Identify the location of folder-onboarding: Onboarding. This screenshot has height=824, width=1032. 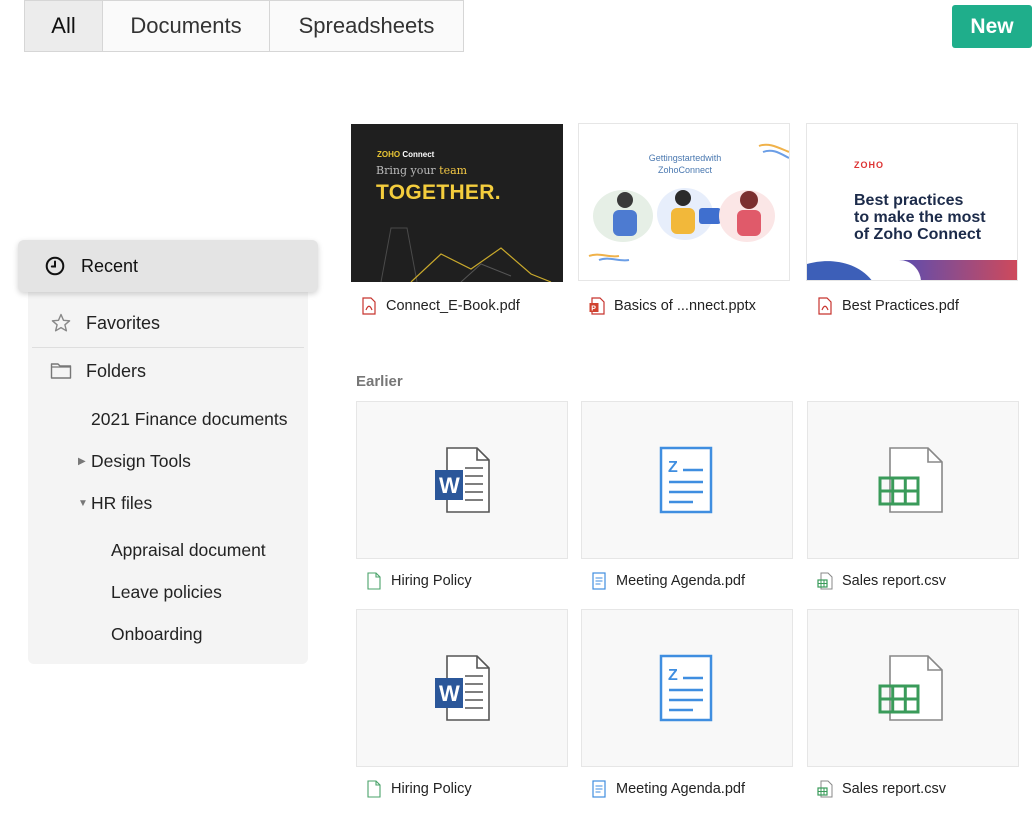
(156, 634).